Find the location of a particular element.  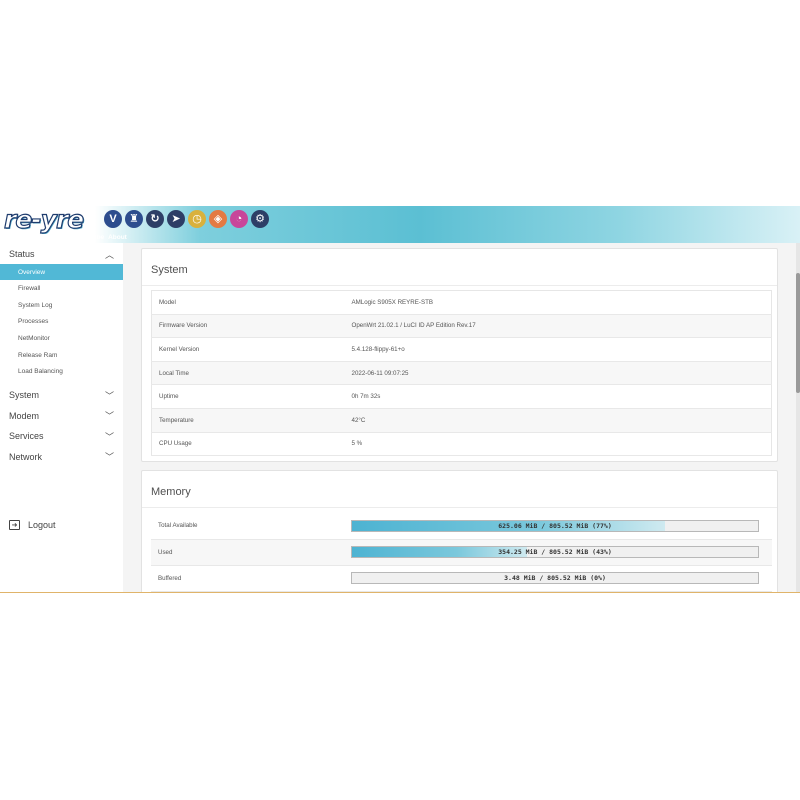

logout-icon: ➜ is located at coordinates (14, 525).